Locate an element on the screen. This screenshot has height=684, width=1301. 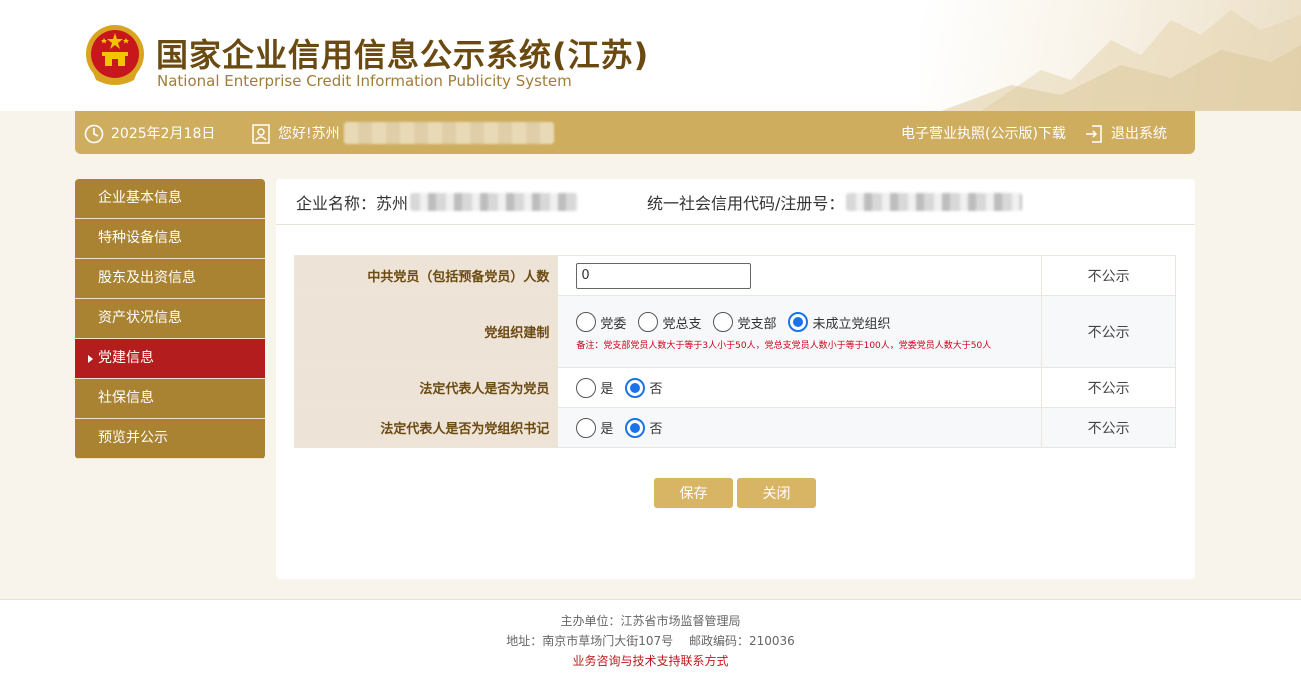
support-contact-link: 业务咨询与技术支持联系方式 is located at coordinates (650, 661).